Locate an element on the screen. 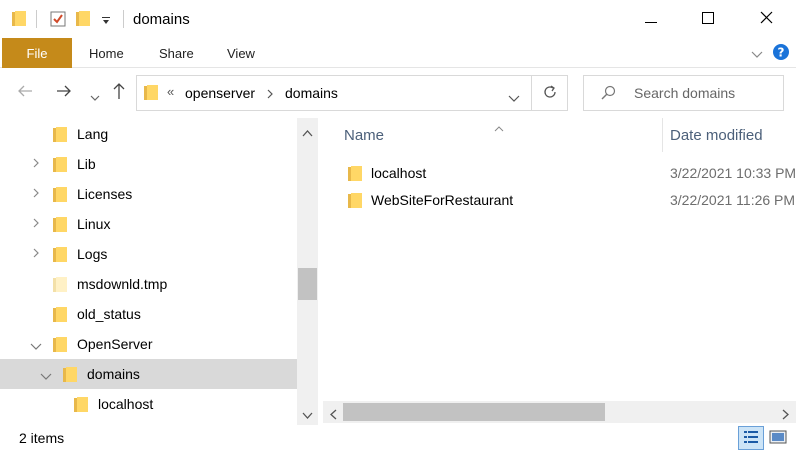  navigation-scrollbar is located at coordinates (307, 271).